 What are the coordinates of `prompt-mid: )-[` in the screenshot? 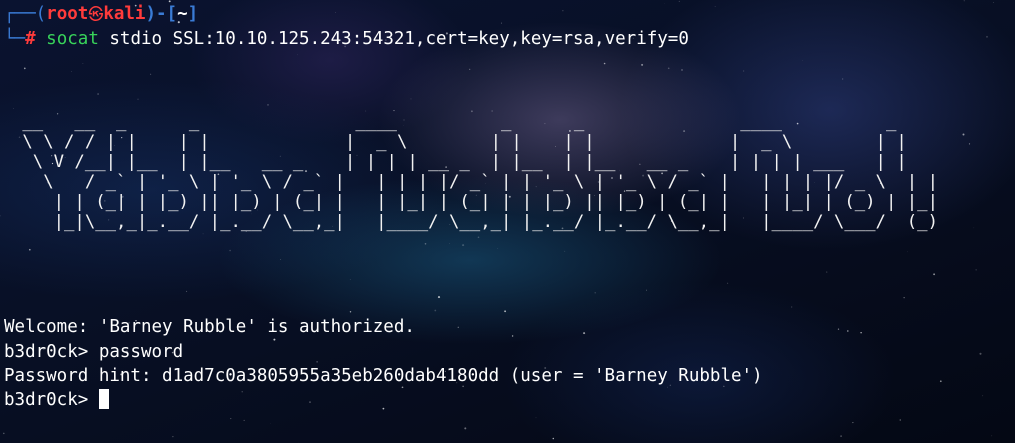 It's located at (161, 14).